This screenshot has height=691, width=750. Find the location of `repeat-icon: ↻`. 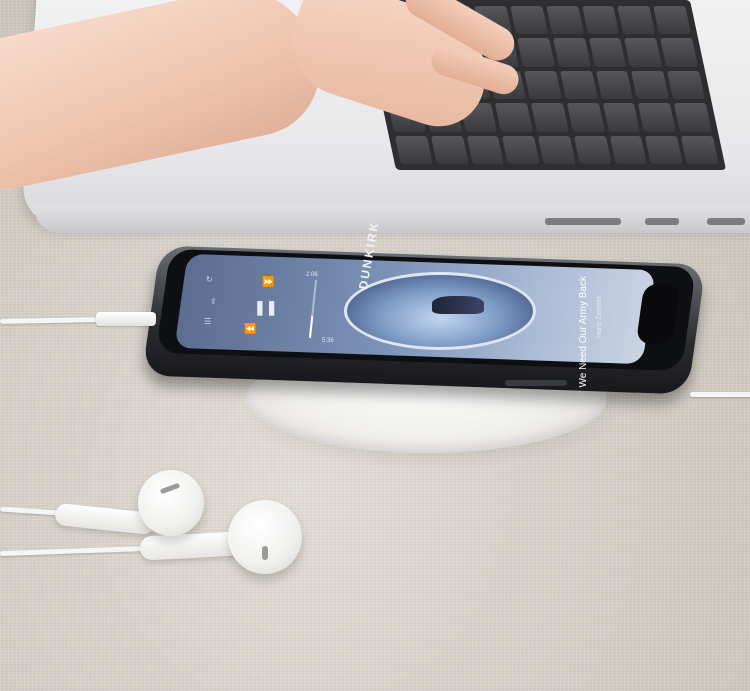

repeat-icon: ↻ is located at coordinates (209, 279).